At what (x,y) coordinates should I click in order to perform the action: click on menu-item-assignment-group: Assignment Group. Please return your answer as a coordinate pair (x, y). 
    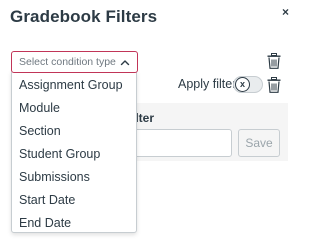
    Looking at the image, I should click on (71, 85).